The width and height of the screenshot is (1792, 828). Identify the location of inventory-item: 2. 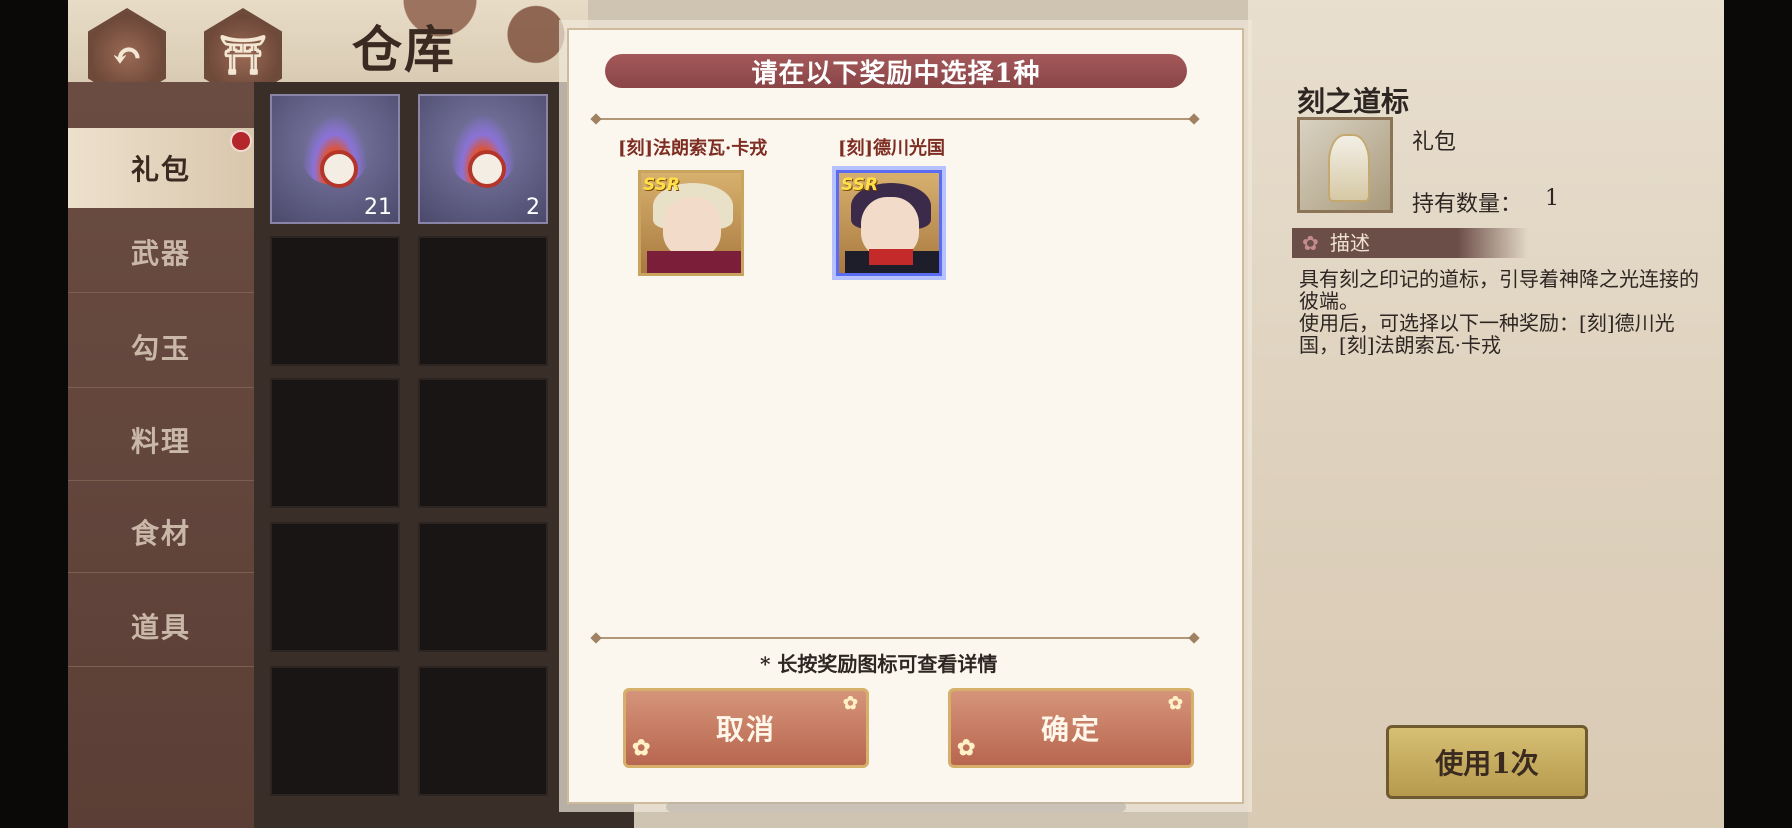
(483, 159).